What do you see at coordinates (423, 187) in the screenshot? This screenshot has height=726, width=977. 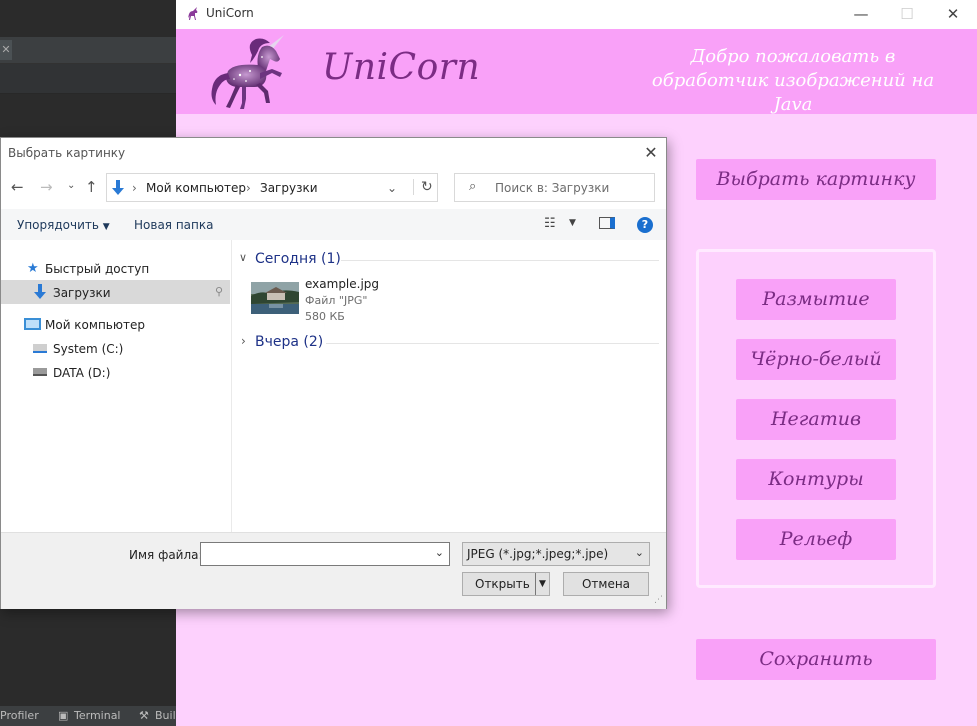 I see `refresh-icon: ↻` at bounding box center [423, 187].